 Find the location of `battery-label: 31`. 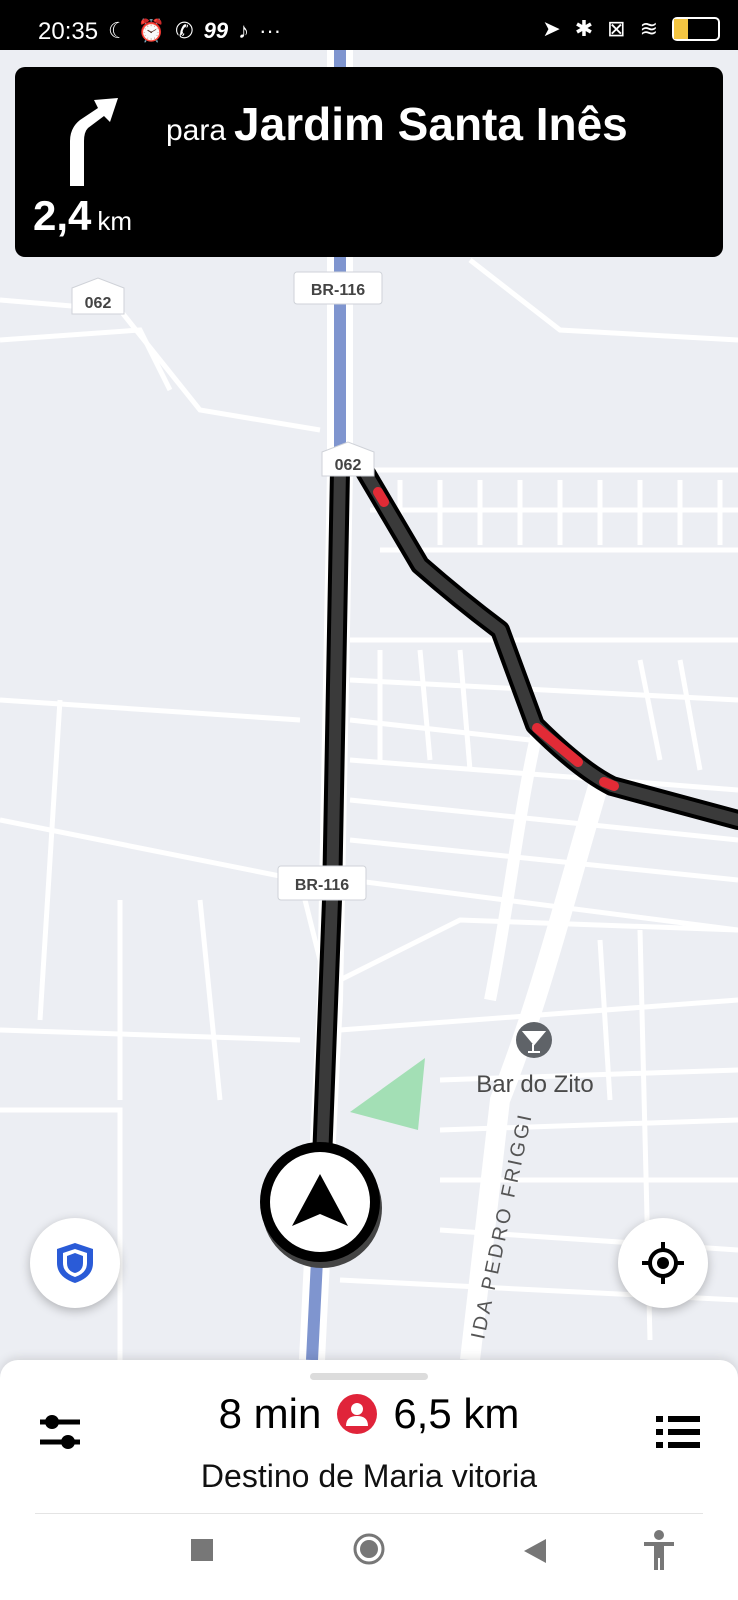

battery-label: 31 is located at coordinates (696, 28).